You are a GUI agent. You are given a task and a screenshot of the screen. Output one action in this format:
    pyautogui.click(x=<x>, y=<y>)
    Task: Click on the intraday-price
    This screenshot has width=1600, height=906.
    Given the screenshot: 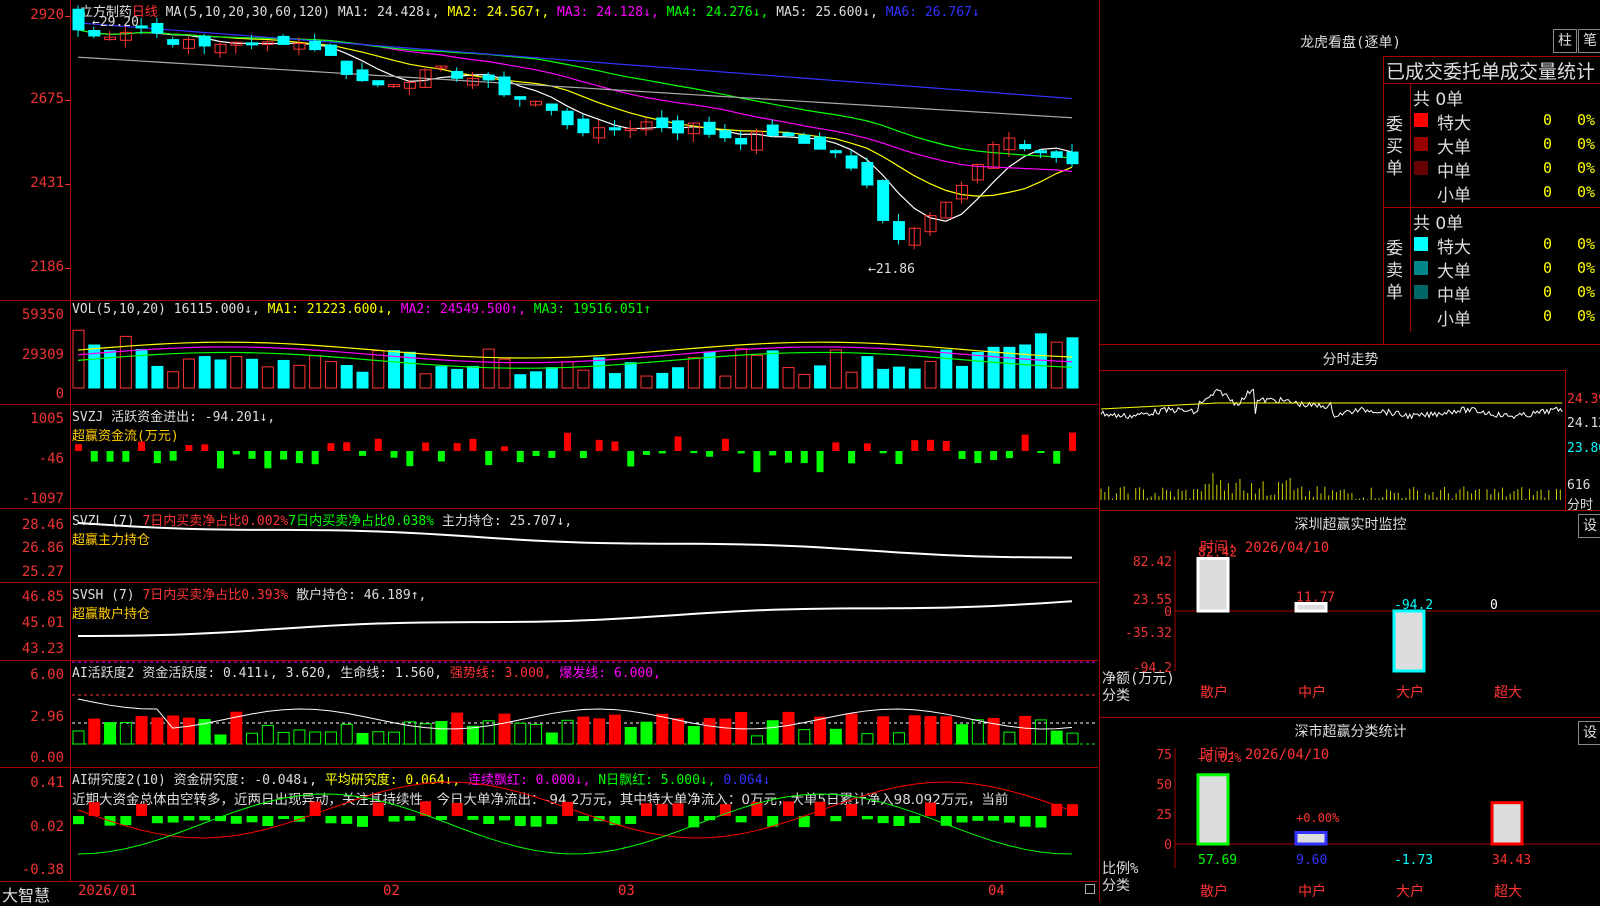 What is the action you would take?
    pyautogui.click(x=1331, y=404)
    